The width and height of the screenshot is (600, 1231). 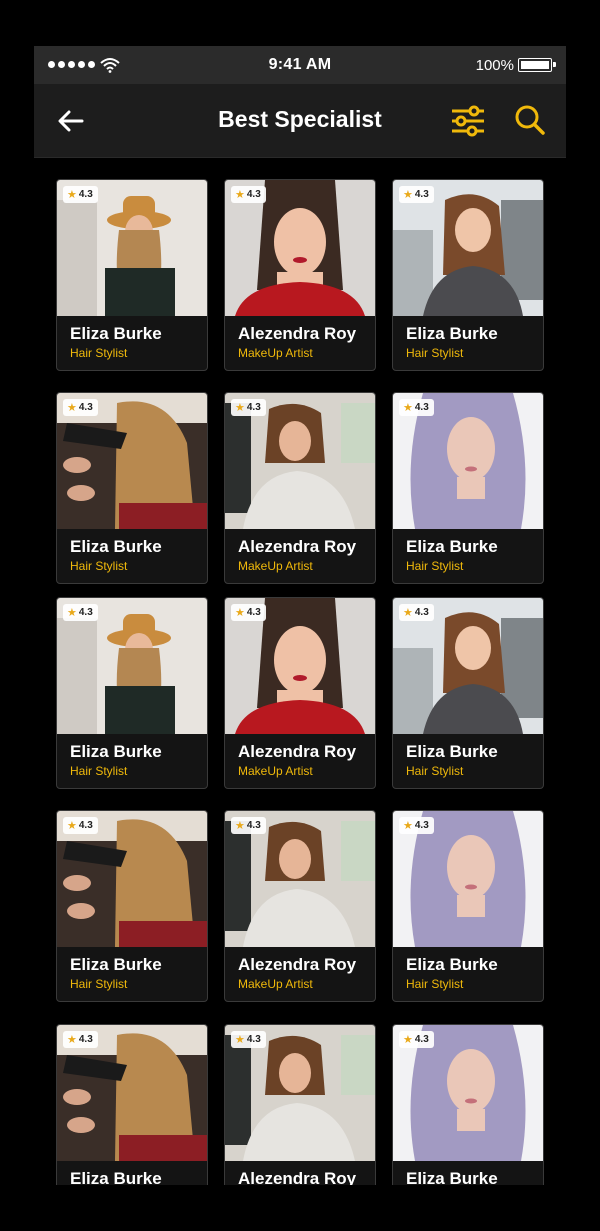 I want to click on status-bar: 9:41 AM 100%, so click(x=300, y=65).